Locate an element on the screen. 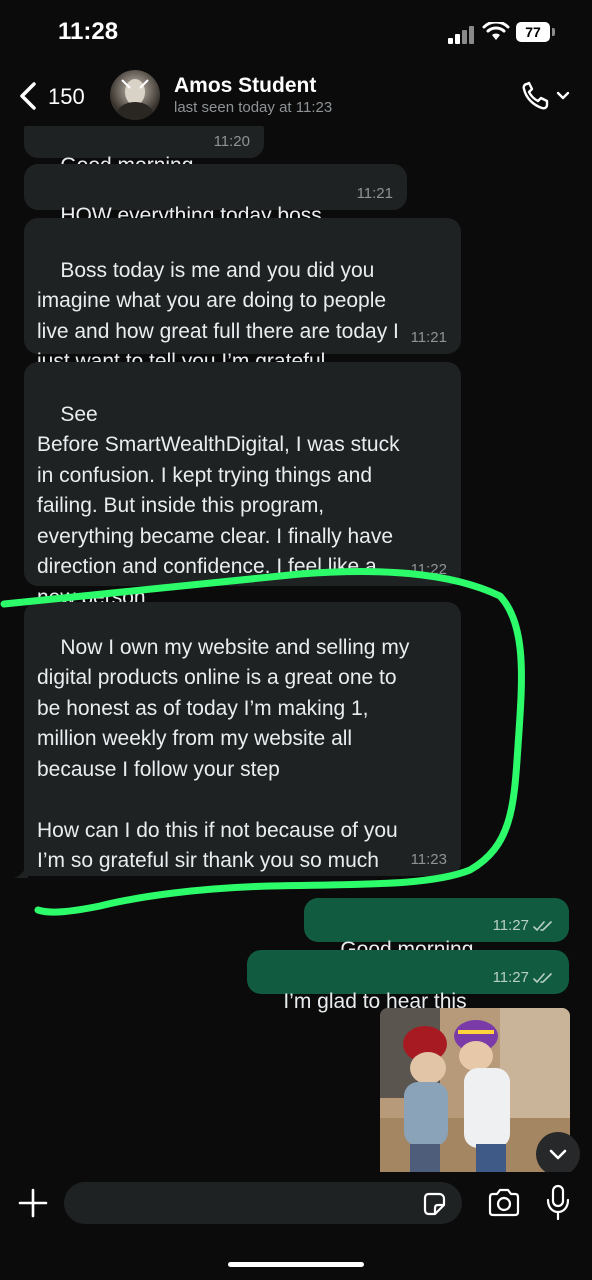  status-time: 11:28 is located at coordinates (88, 31).